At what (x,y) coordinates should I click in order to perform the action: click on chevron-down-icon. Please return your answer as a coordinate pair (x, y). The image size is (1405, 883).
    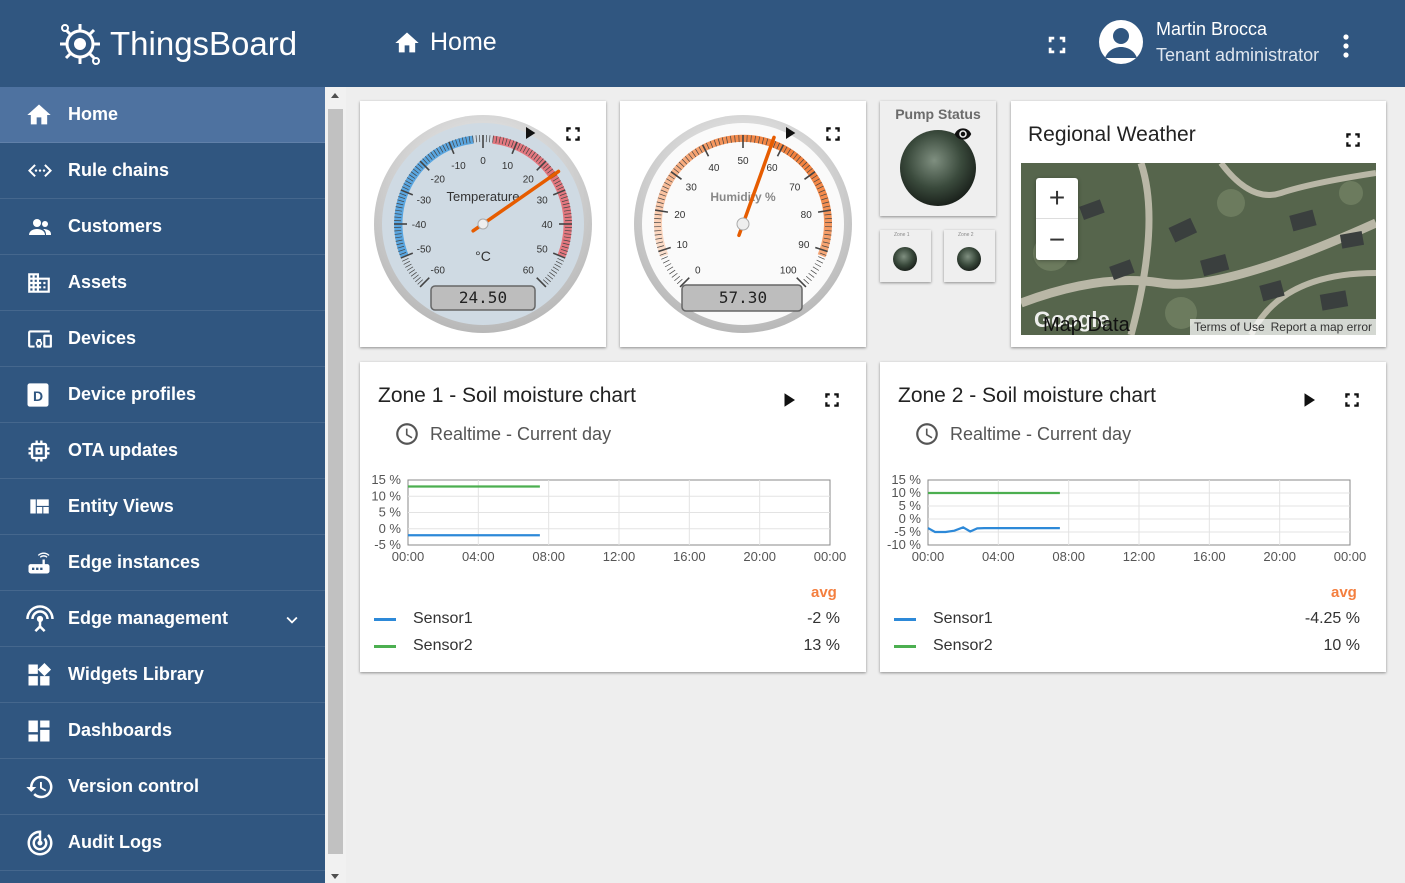
    Looking at the image, I should click on (292, 620).